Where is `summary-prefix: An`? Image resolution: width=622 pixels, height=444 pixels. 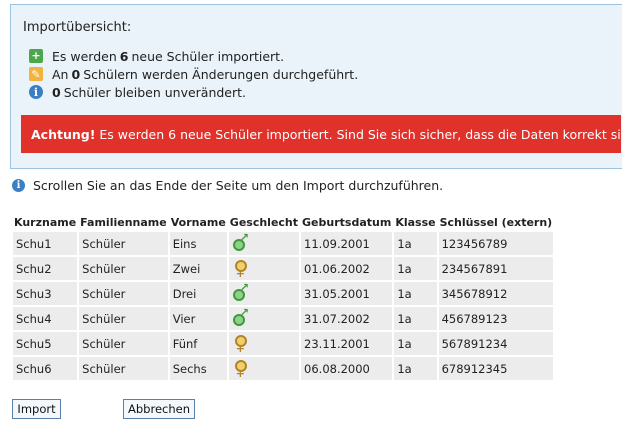
summary-prefix: An is located at coordinates (60, 74).